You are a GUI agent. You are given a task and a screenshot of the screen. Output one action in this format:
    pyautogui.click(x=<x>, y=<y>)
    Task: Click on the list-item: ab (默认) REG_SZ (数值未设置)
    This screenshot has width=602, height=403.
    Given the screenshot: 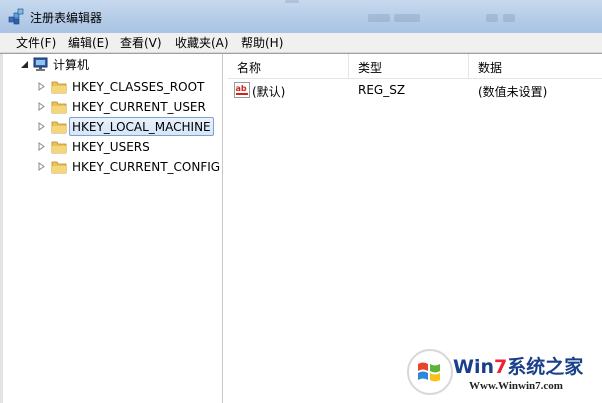 What is the action you would take?
    pyautogui.click(x=415, y=90)
    